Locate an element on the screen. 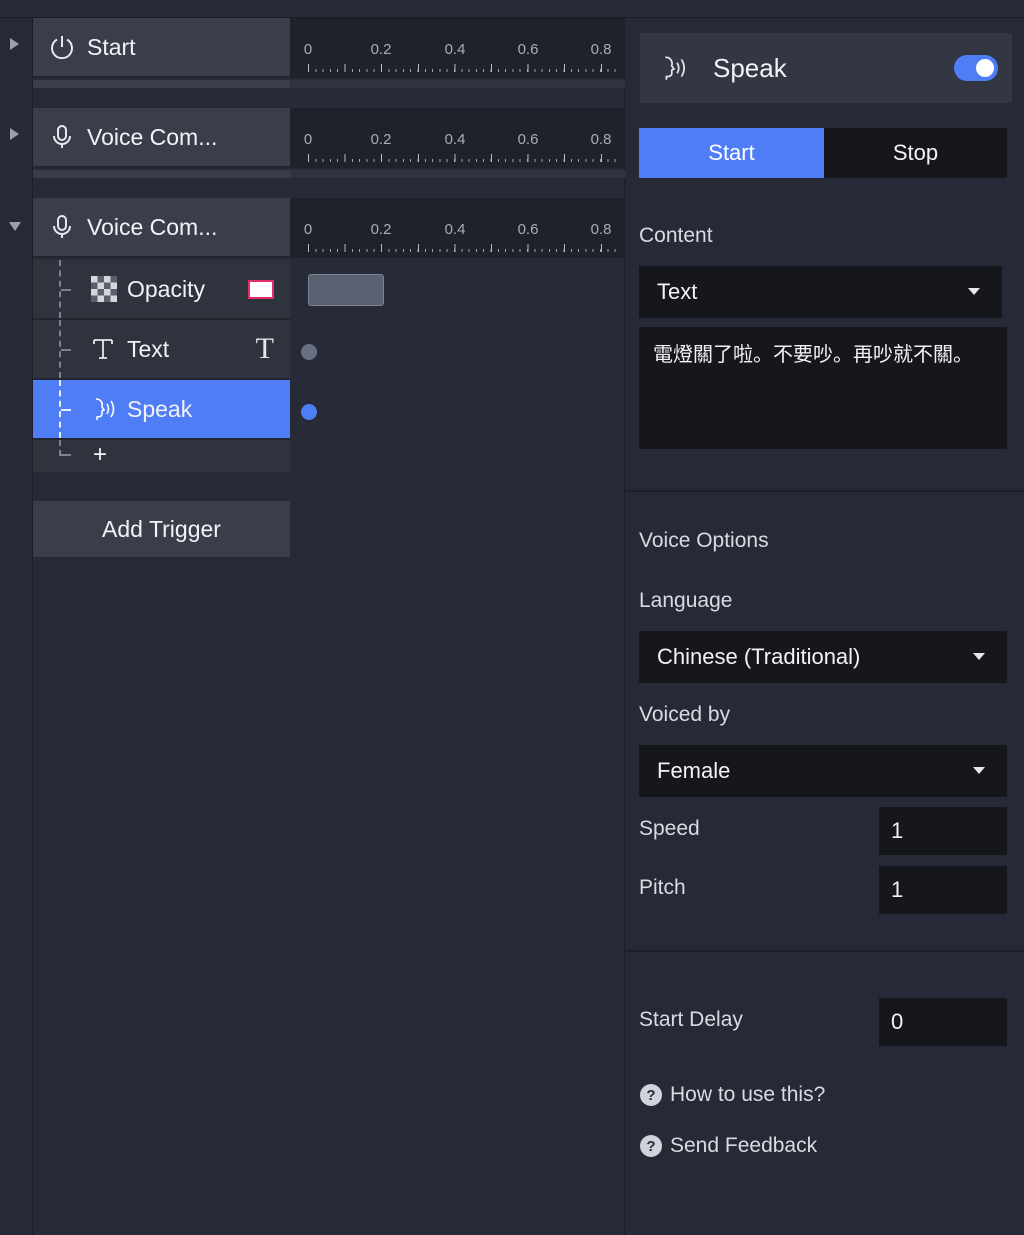  help-link: ? How to use this? is located at coordinates (732, 1095).